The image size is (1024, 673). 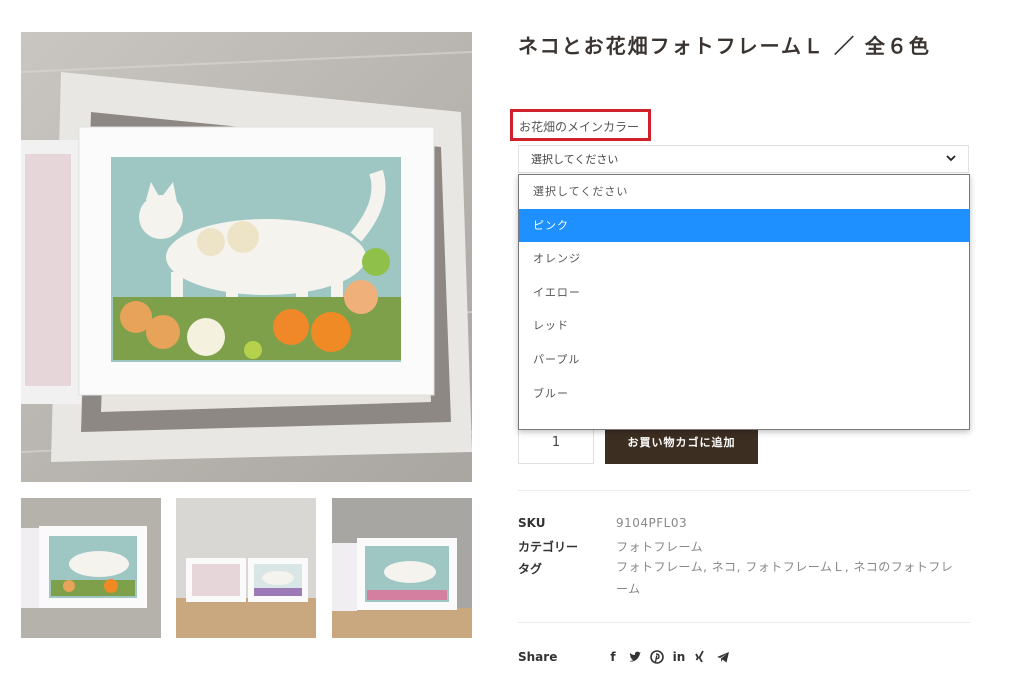 What do you see at coordinates (744, 192) in the screenshot?
I see `dropdown-option: 選択してください` at bounding box center [744, 192].